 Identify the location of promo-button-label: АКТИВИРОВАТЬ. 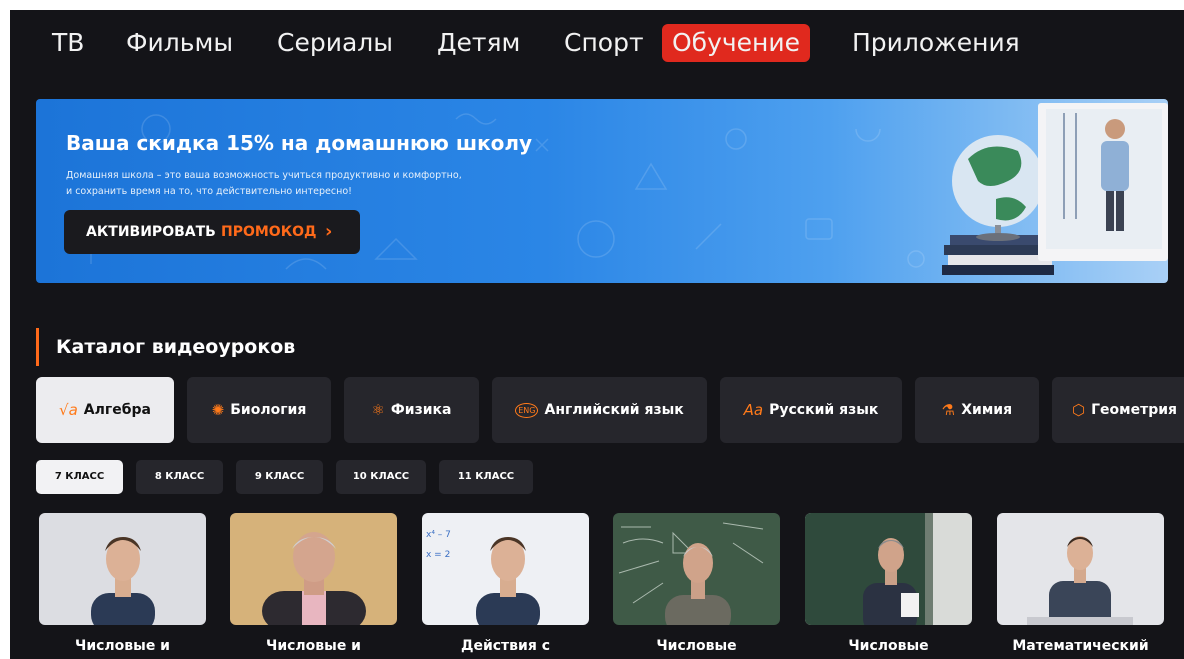
(151, 232).